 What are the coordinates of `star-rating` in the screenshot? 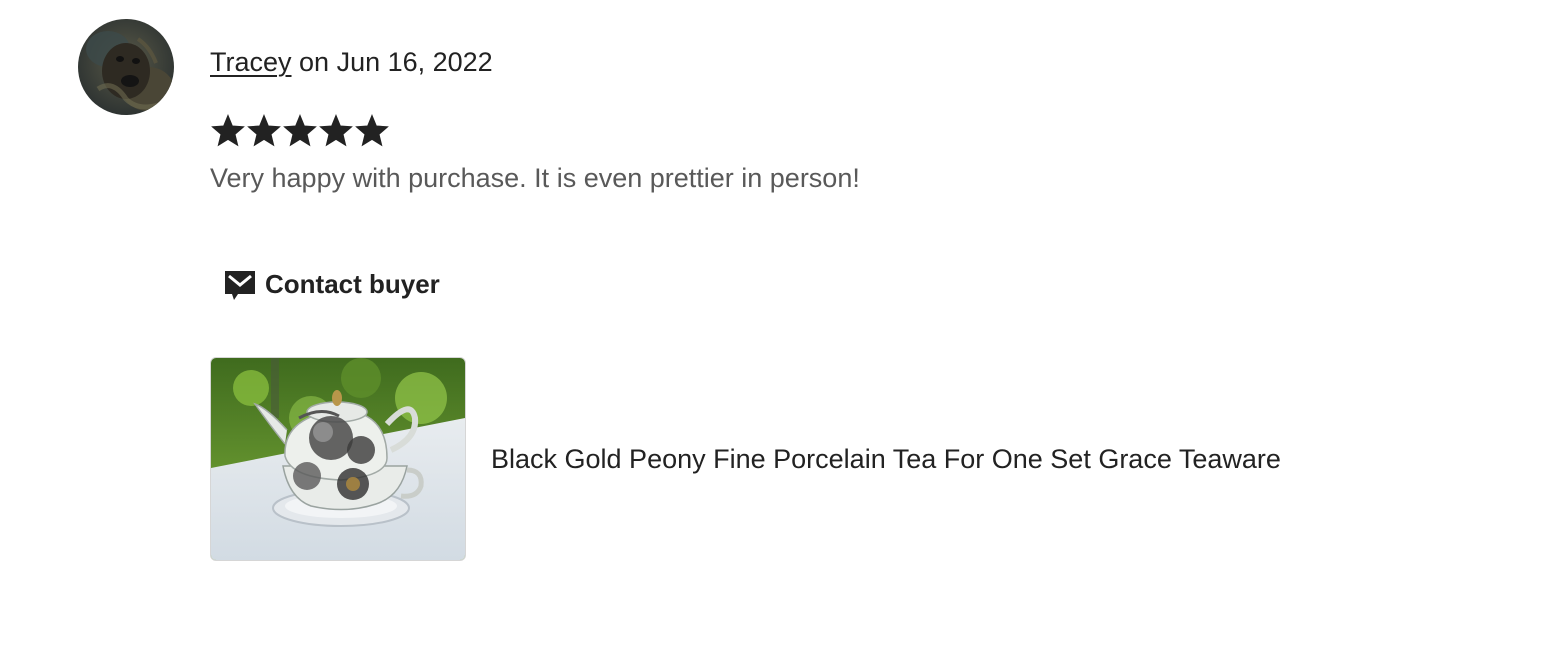 It's located at (300, 132).